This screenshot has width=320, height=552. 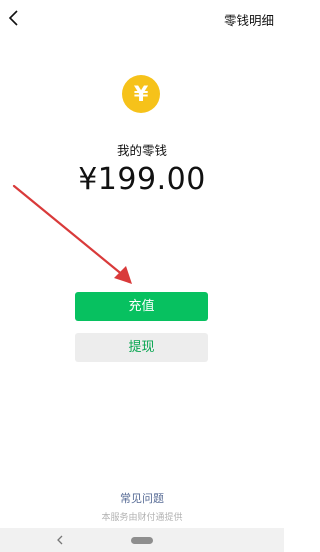 What do you see at coordinates (141, 306) in the screenshot?
I see `recharge-button: 充值` at bounding box center [141, 306].